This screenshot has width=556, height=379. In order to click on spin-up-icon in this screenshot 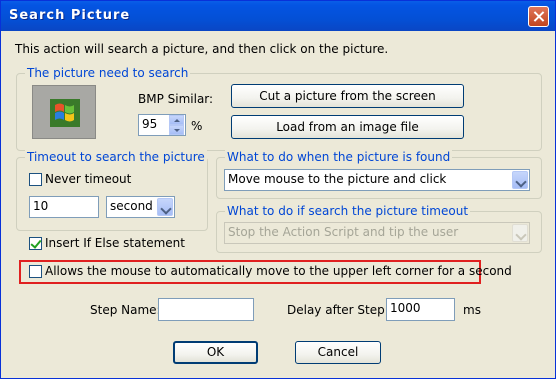, I will do `click(176, 120)`.